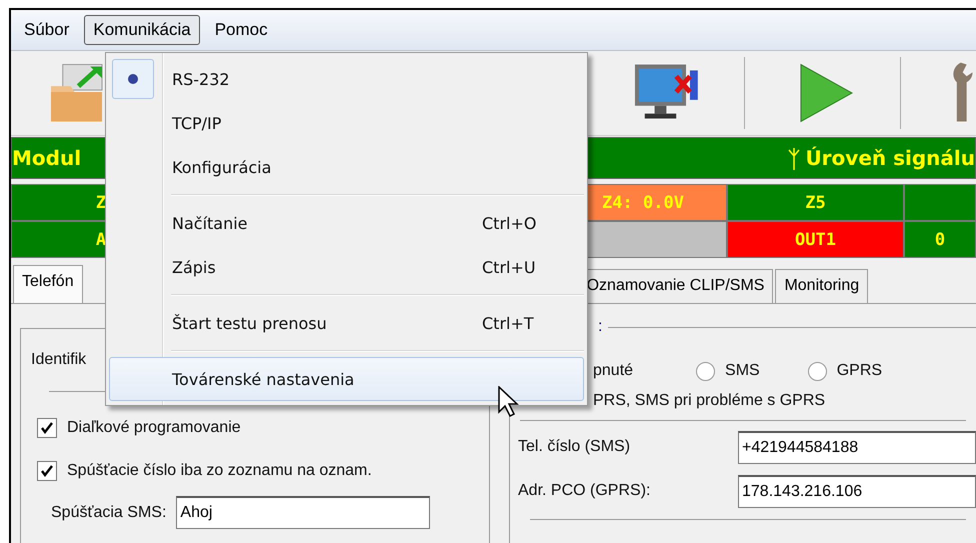 This screenshot has width=976, height=543. What do you see at coordinates (346, 79) in the screenshot?
I see `menu-item: RS-232` at bounding box center [346, 79].